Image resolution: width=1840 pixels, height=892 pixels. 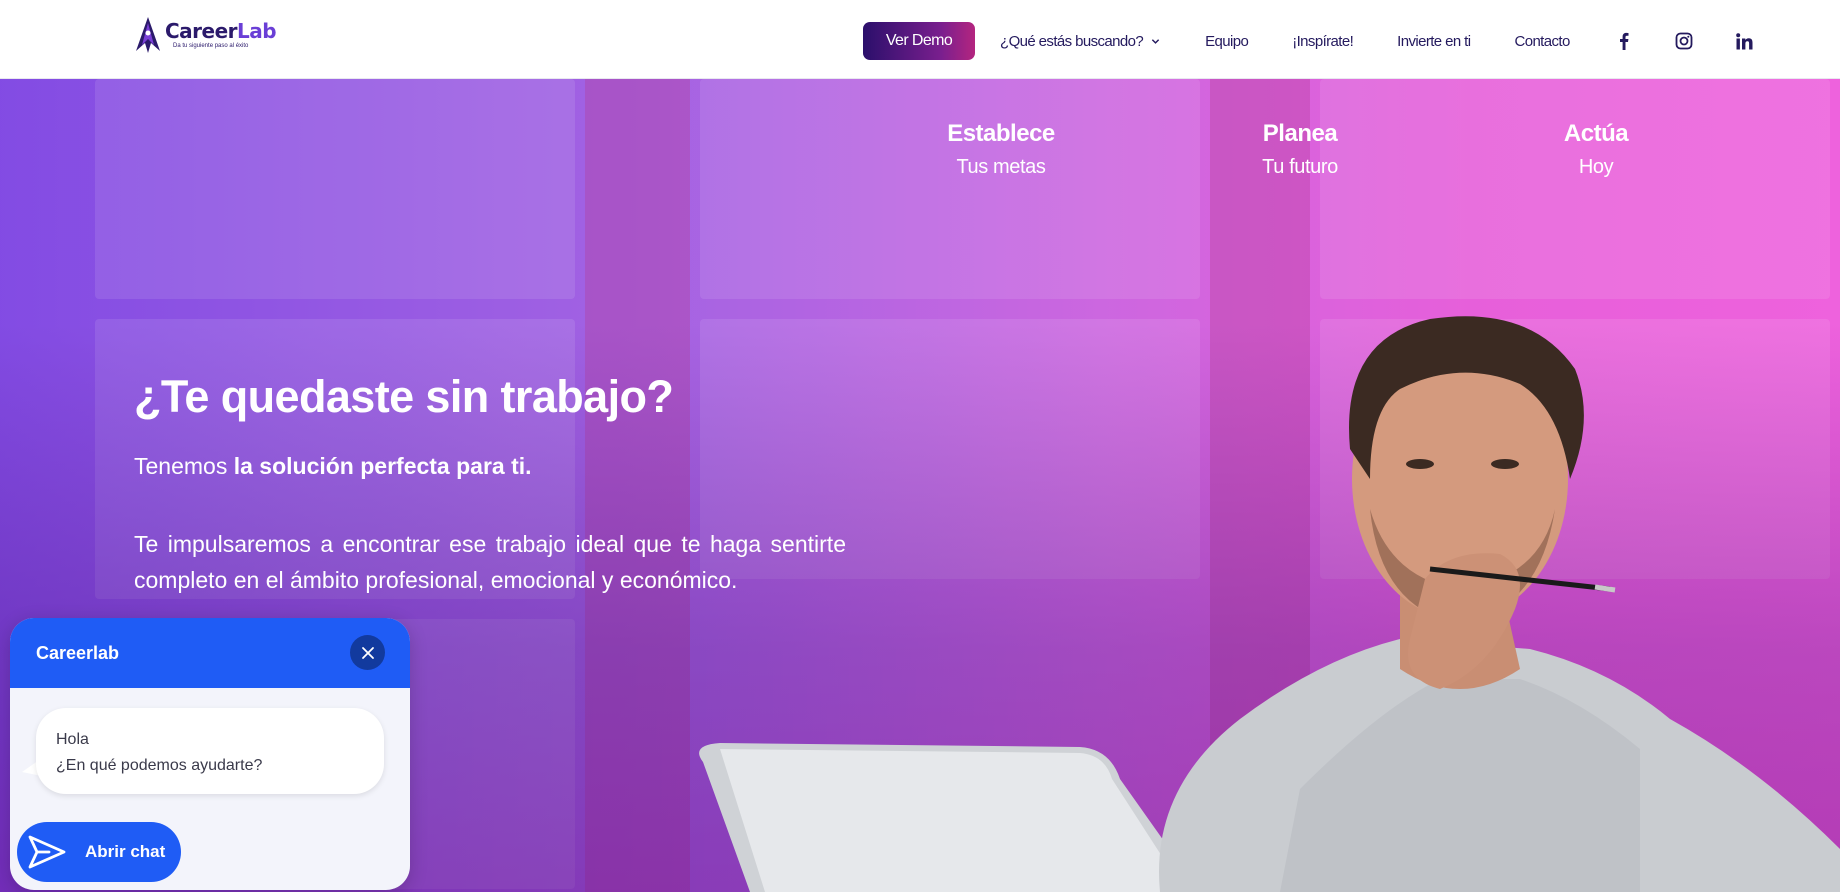 What do you see at coordinates (210, 751) in the screenshot?
I see `chat-greeting-bubble: Hola ¿En qué podemos ayudarte?` at bounding box center [210, 751].